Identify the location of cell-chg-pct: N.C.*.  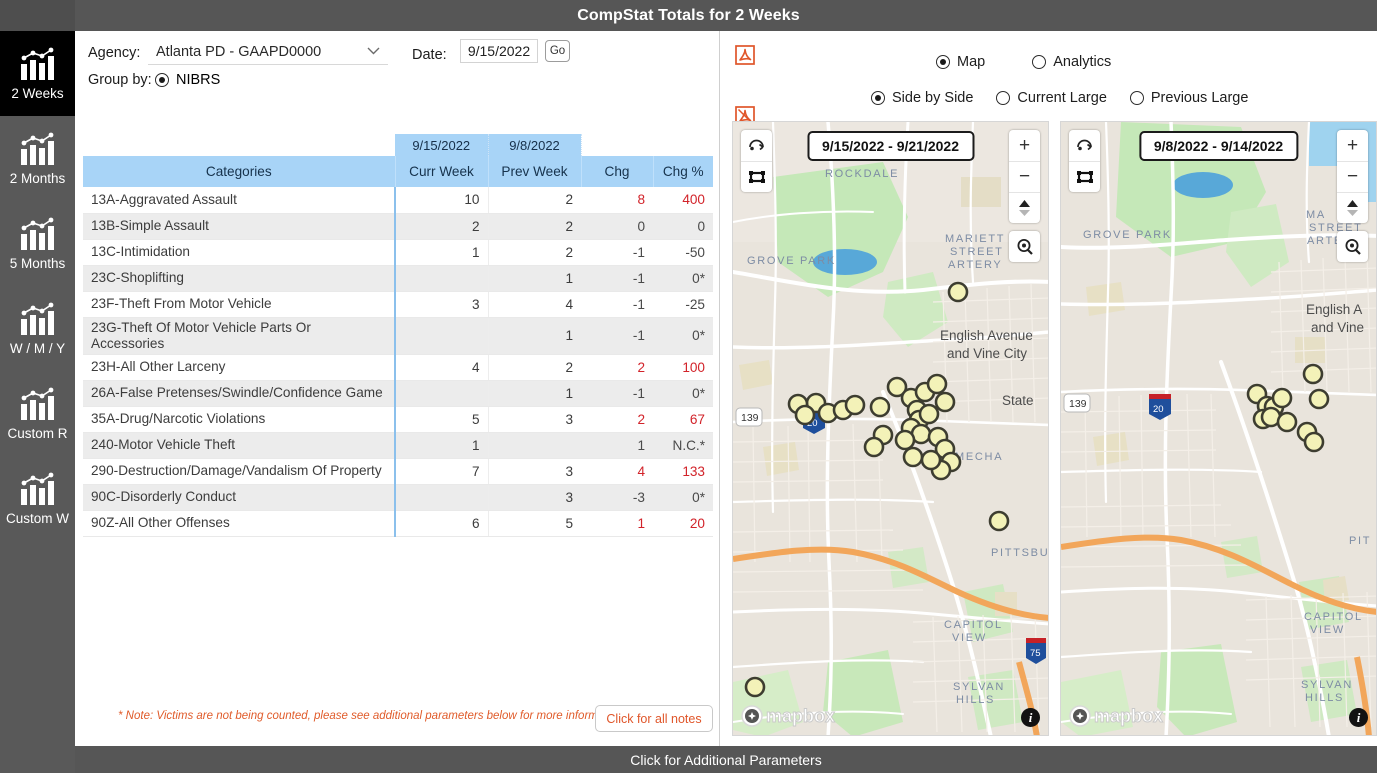
(683, 445).